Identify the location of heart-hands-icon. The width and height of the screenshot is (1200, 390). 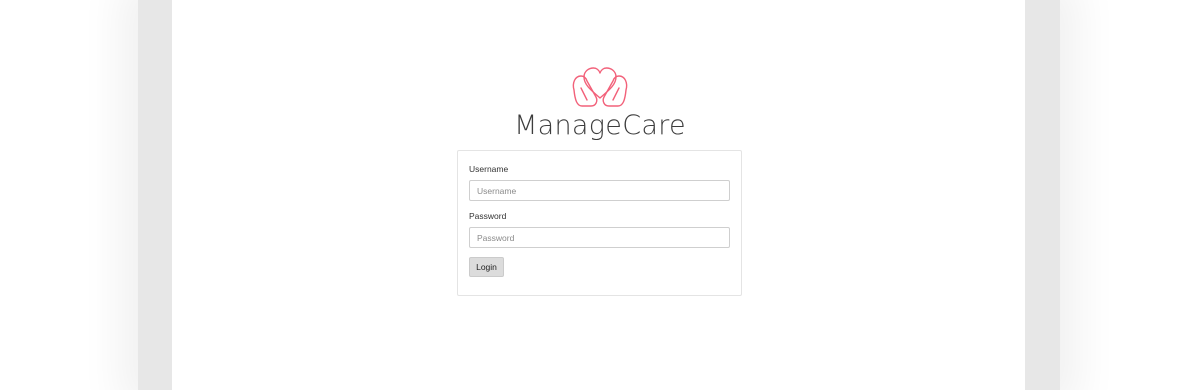
(600, 87).